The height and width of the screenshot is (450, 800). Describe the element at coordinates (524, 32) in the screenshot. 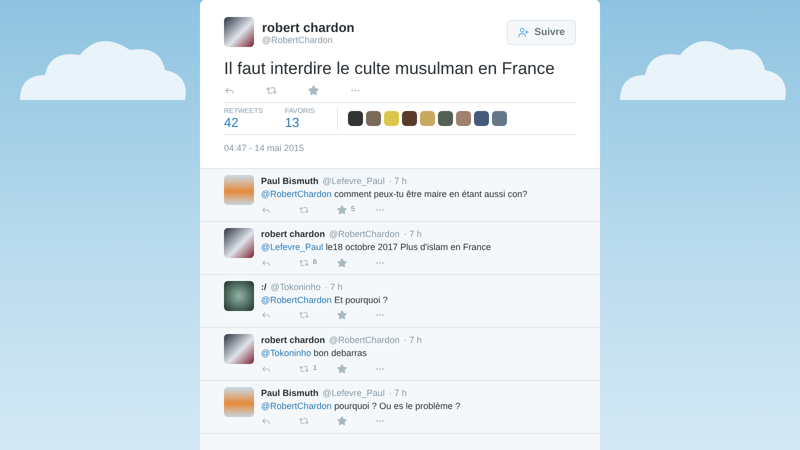

I see `add-user-icon` at that location.